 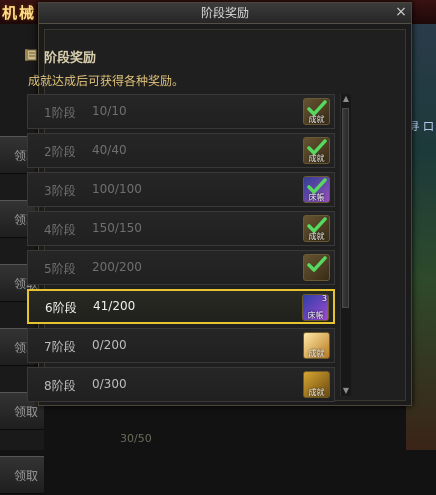 I want to click on background-title: 机械, so click(x=19, y=13).